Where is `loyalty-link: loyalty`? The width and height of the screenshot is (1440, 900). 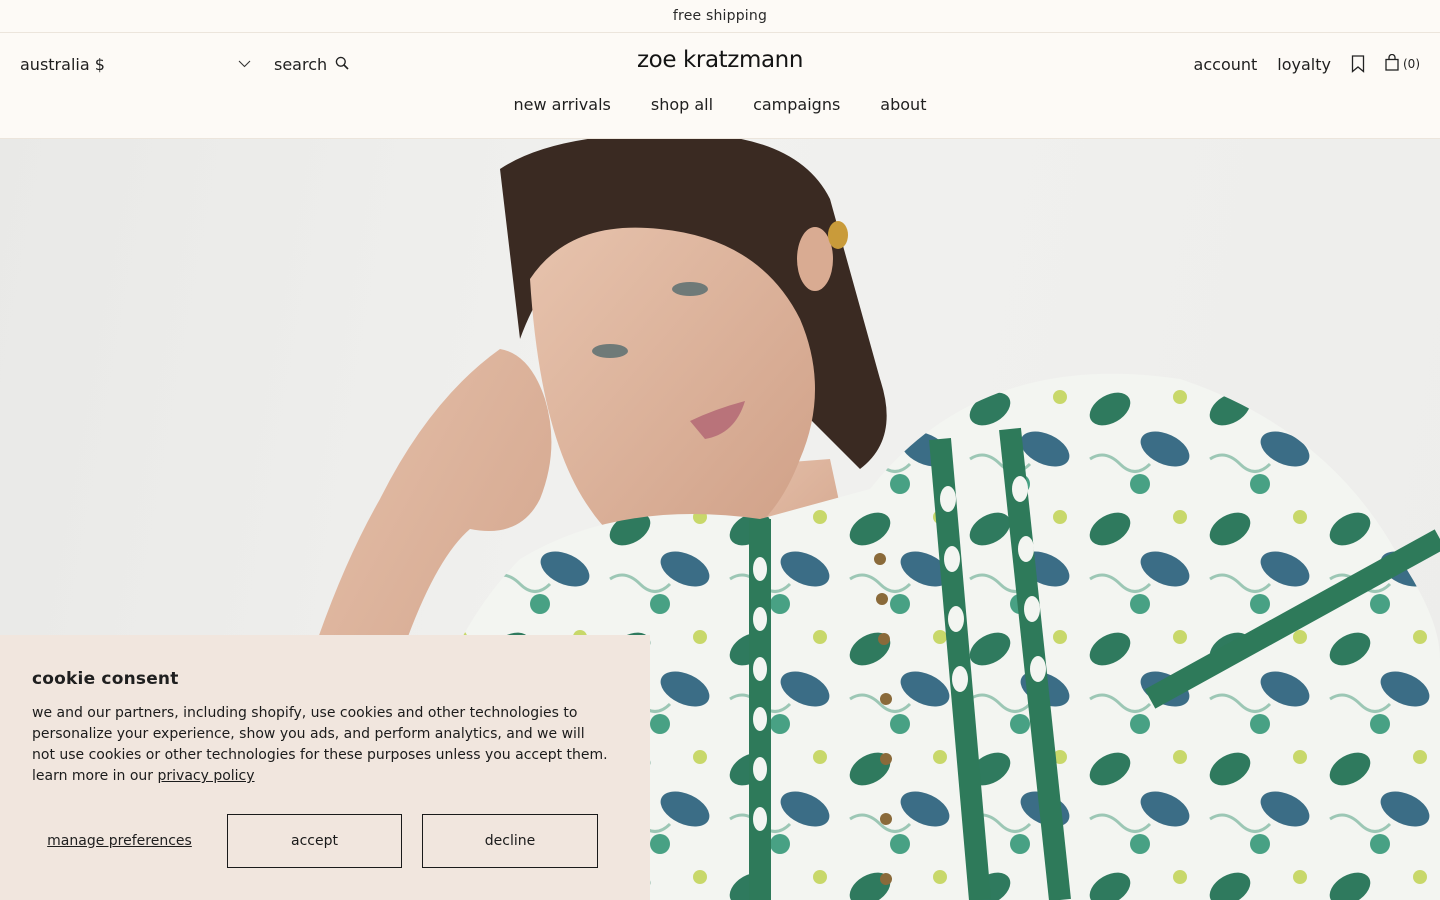 loyalty-link: loyalty is located at coordinates (1304, 64).